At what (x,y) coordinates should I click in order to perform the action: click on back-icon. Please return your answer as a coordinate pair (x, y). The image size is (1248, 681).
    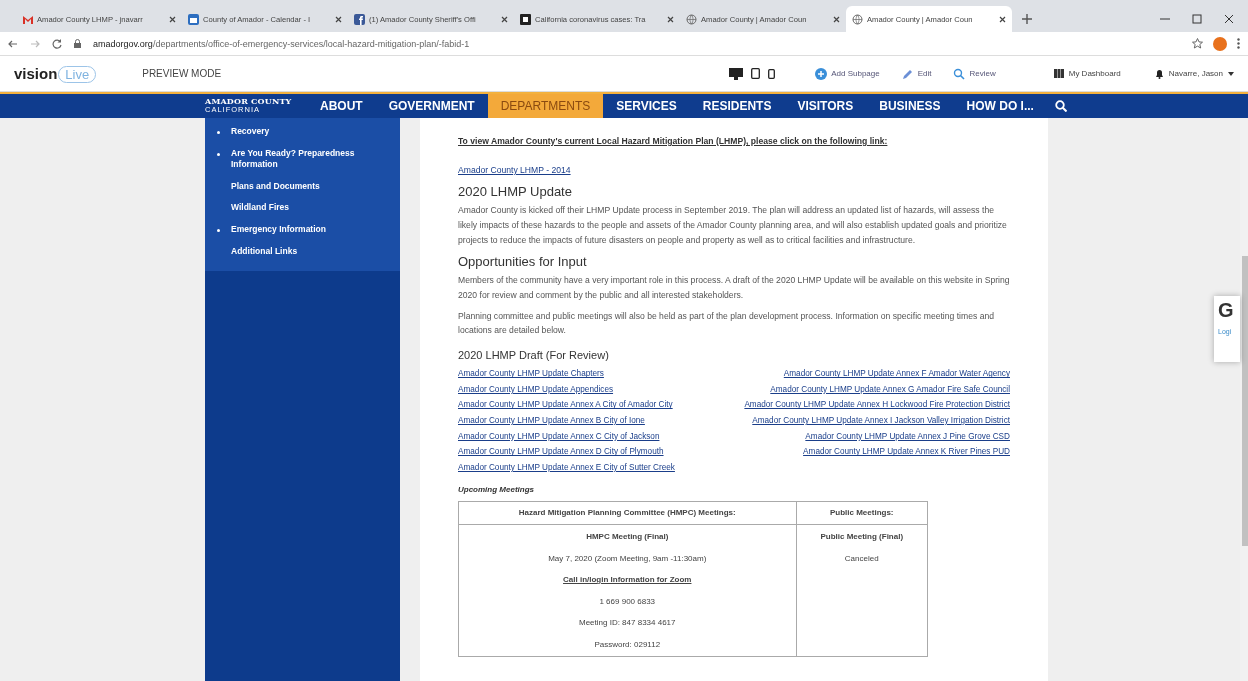
    Looking at the image, I should click on (13, 43).